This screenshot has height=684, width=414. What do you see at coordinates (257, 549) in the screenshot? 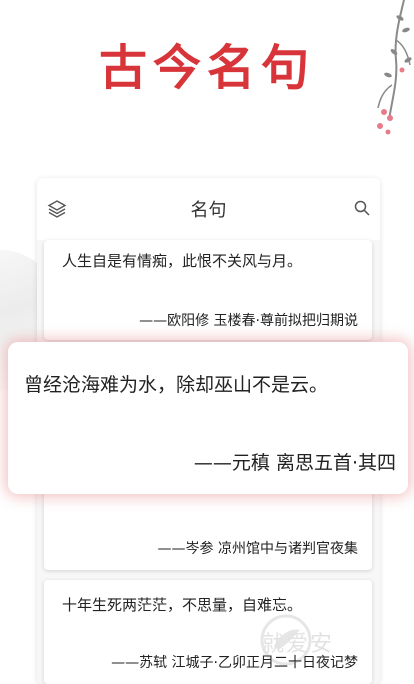
I see `quote-source: ——岑参 凉州馆中与诸判官夜集` at bounding box center [257, 549].